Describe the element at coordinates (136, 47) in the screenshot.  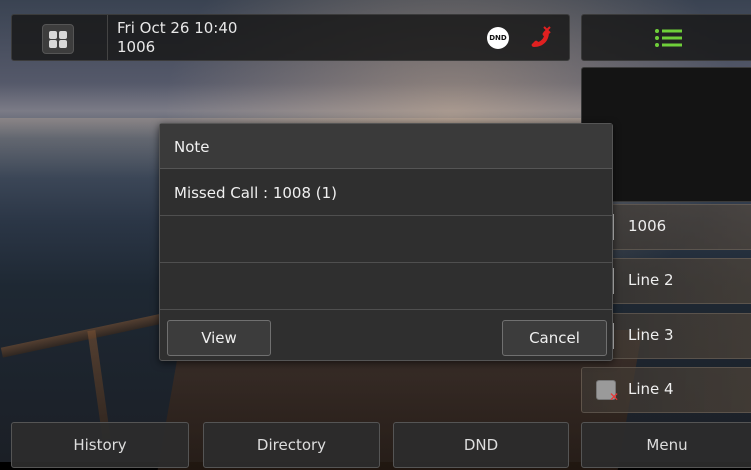
I see `status-extension: 1006` at that location.